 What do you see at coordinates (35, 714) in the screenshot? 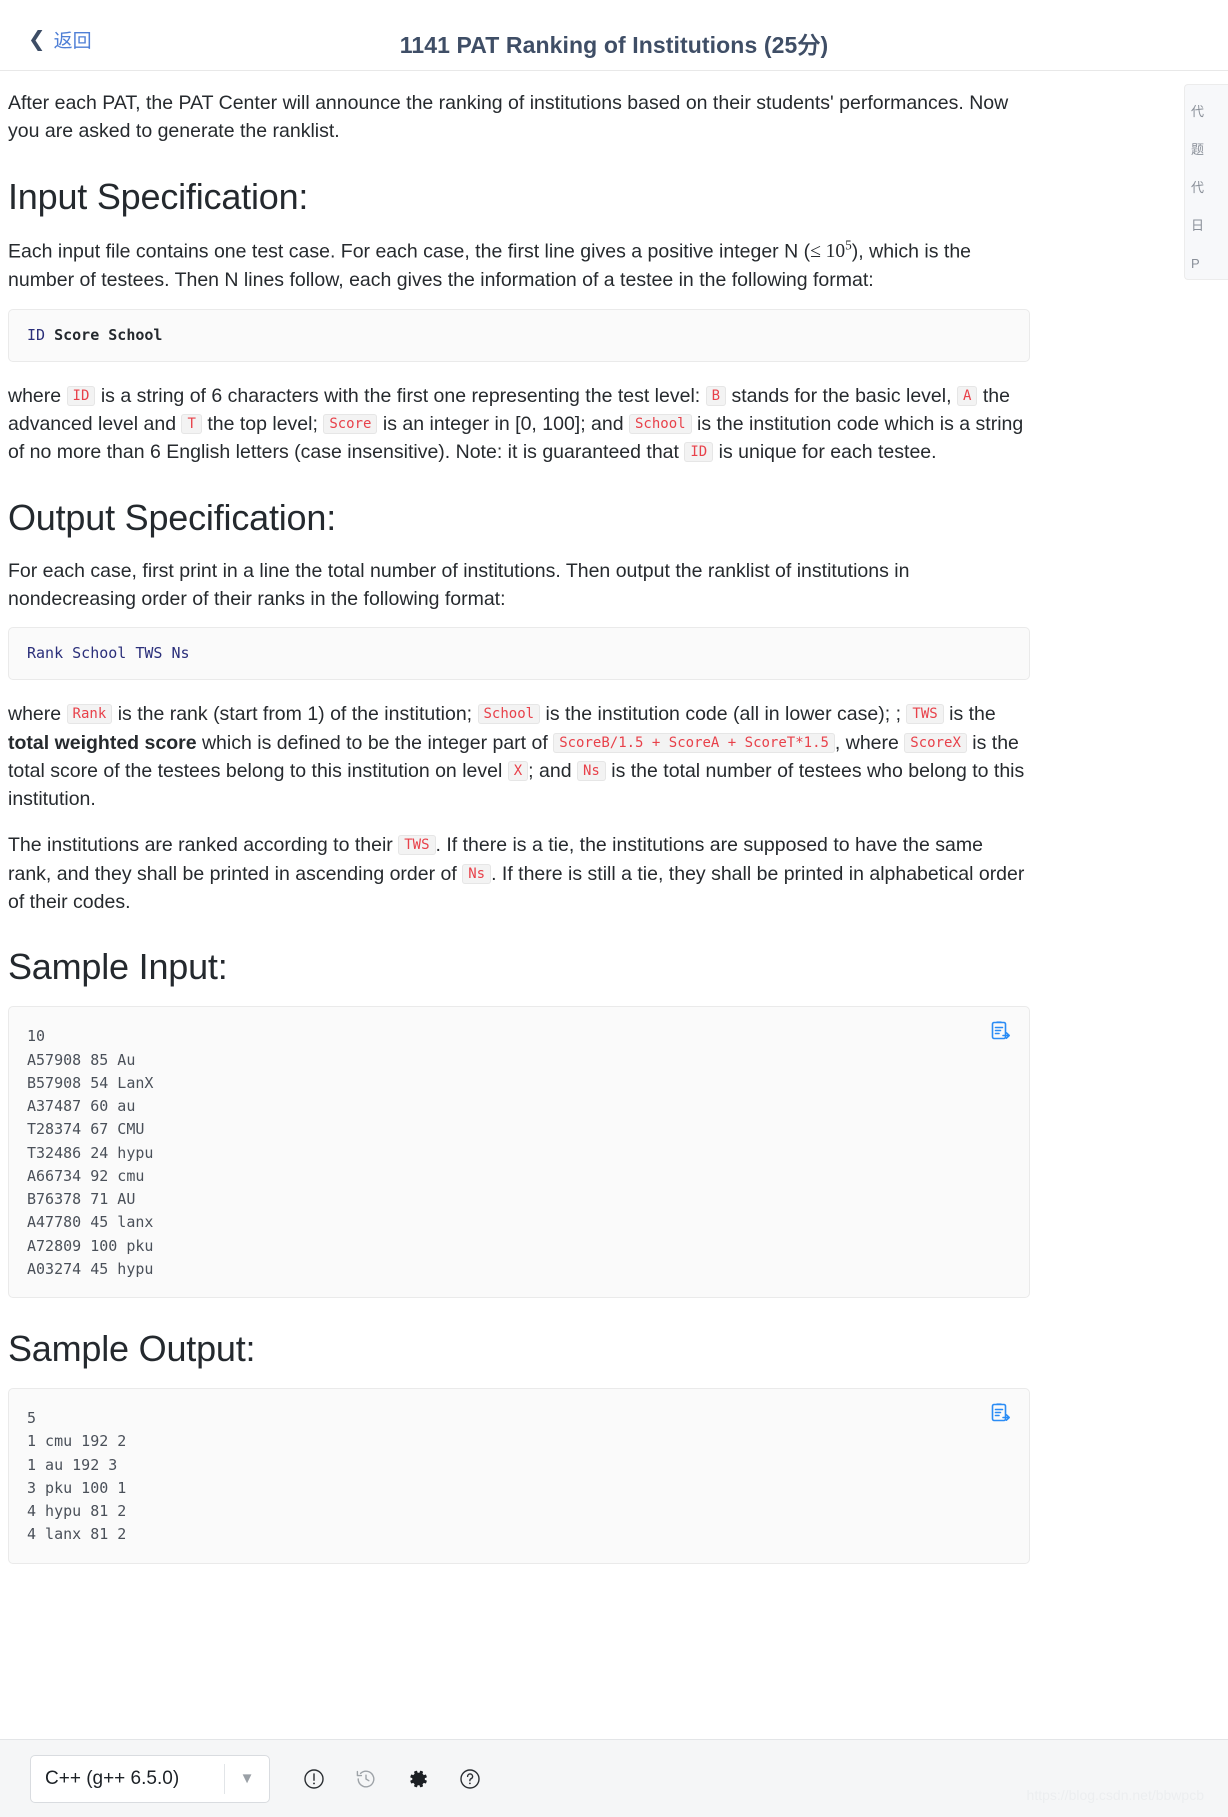
I see `out-where-text-1: where` at bounding box center [35, 714].